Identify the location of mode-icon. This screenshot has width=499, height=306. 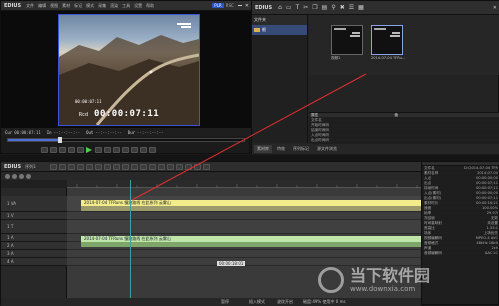
(7, 176).